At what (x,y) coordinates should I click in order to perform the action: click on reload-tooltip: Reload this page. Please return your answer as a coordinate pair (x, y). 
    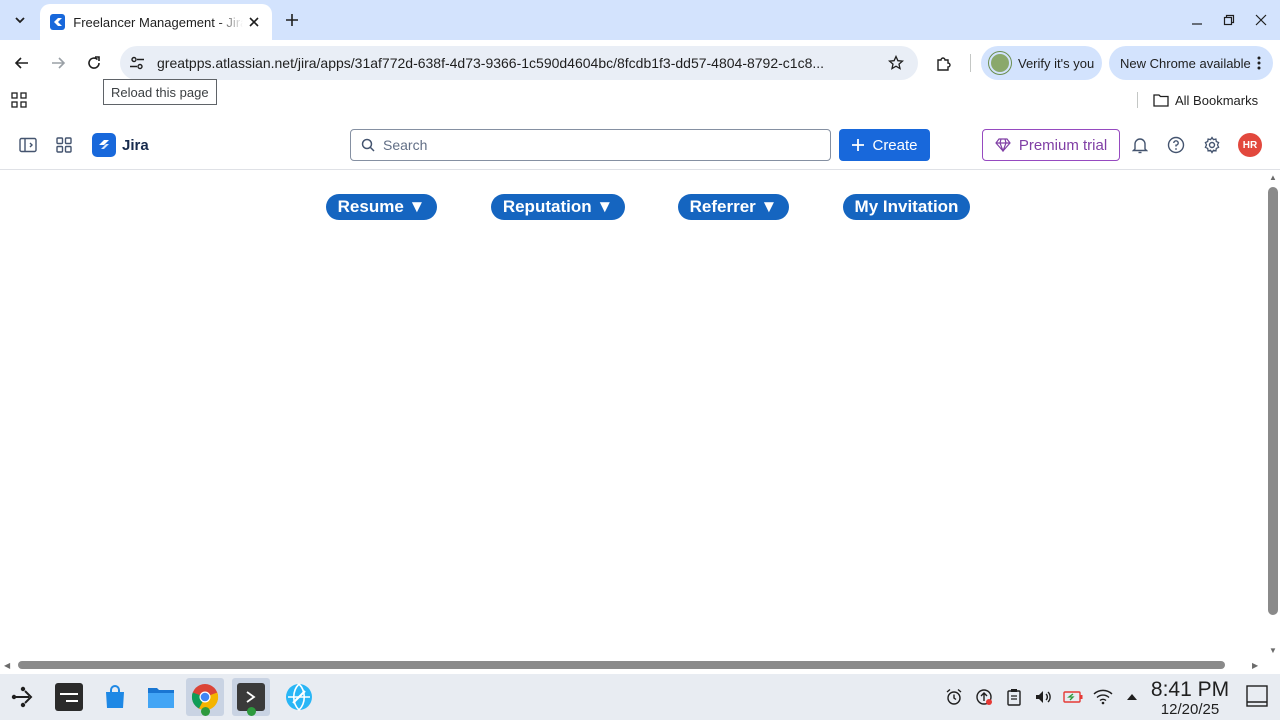
    Looking at the image, I should click on (160, 92).